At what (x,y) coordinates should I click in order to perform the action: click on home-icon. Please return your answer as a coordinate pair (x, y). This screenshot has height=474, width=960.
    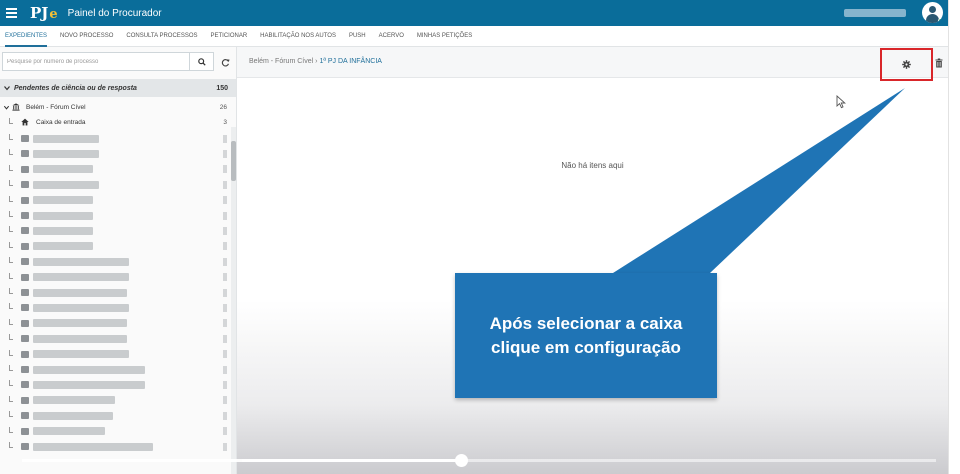
    Looking at the image, I should click on (25, 122).